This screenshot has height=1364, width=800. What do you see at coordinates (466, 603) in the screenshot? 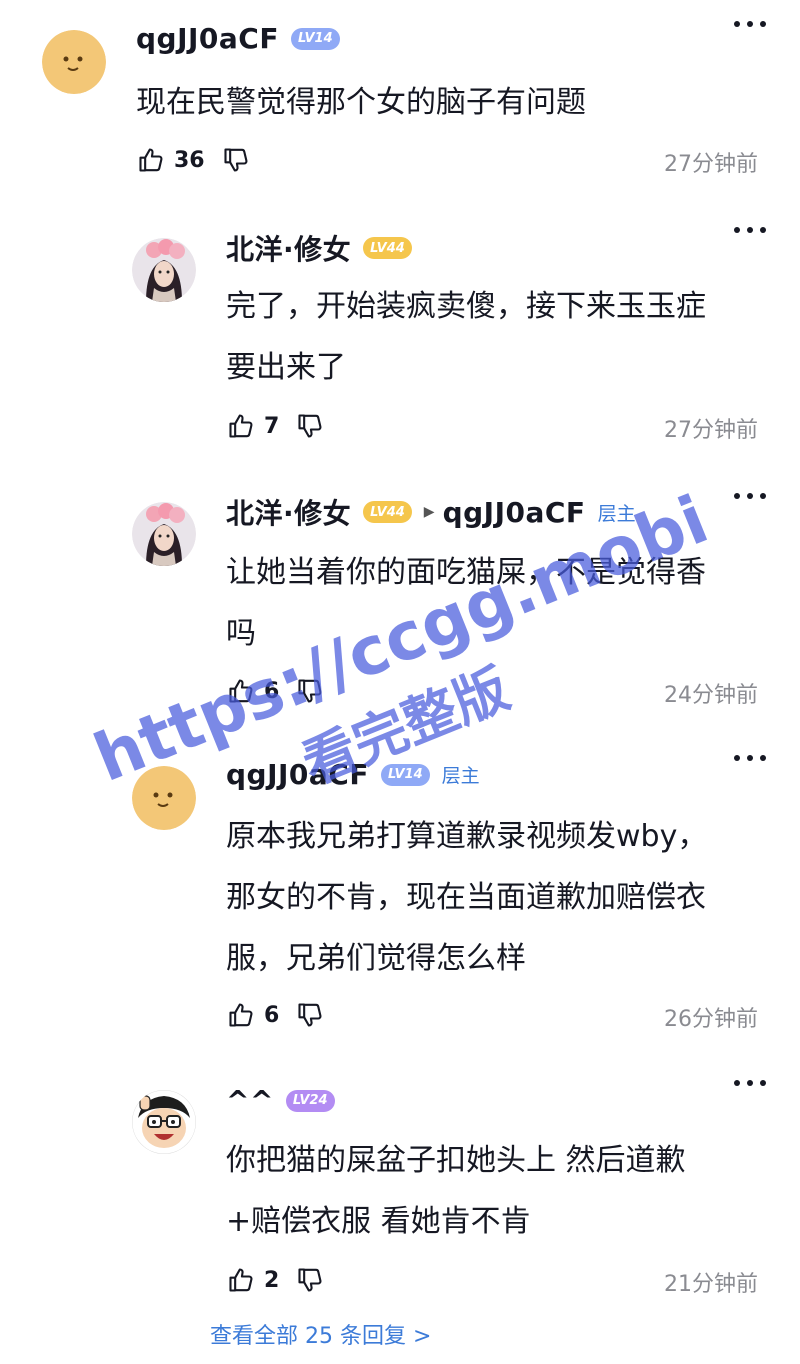
I see `comment-text: 让她当着你的面吃猫屎，不是觉得香 吗` at bounding box center [466, 603].